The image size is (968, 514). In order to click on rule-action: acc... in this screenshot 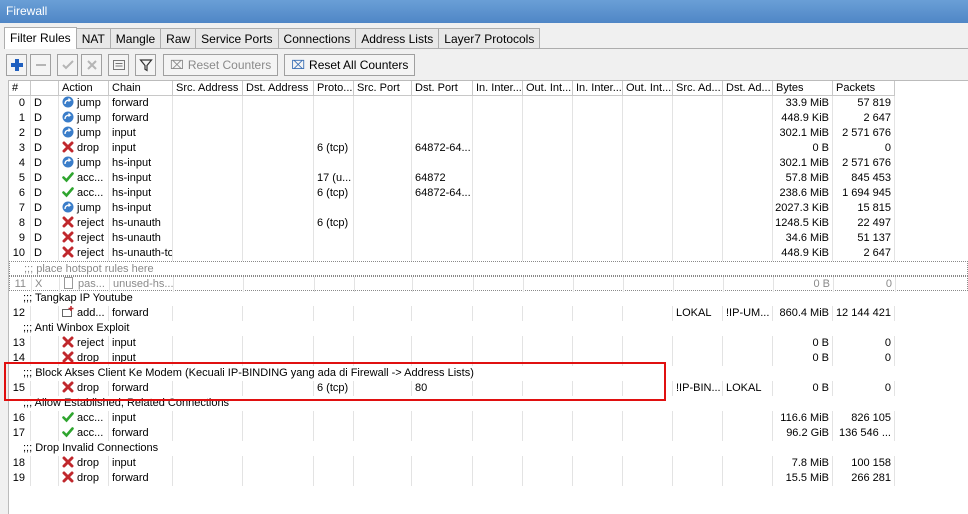, I will do `click(84, 193)`.